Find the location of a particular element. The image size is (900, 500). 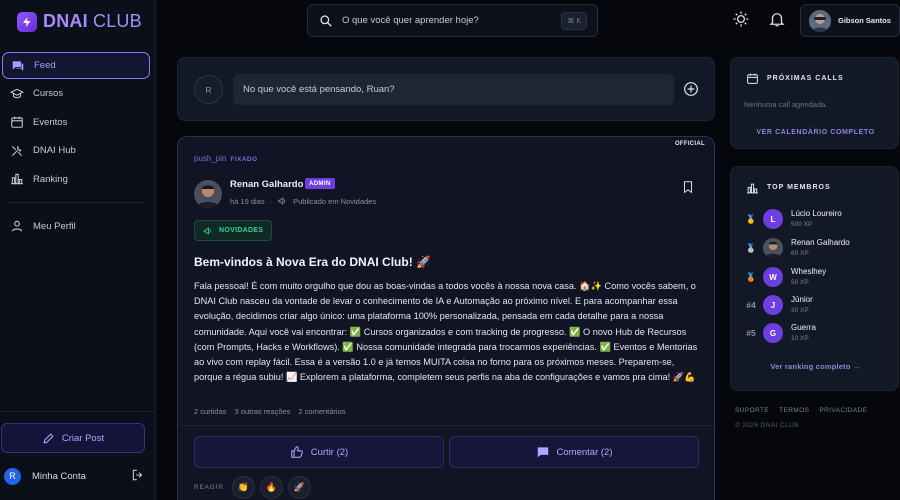

post-category: Publicado em Novidades is located at coordinates (334, 201).